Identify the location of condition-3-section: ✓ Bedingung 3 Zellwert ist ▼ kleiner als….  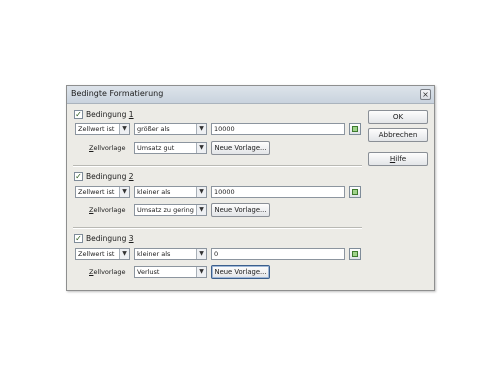
(214, 261).